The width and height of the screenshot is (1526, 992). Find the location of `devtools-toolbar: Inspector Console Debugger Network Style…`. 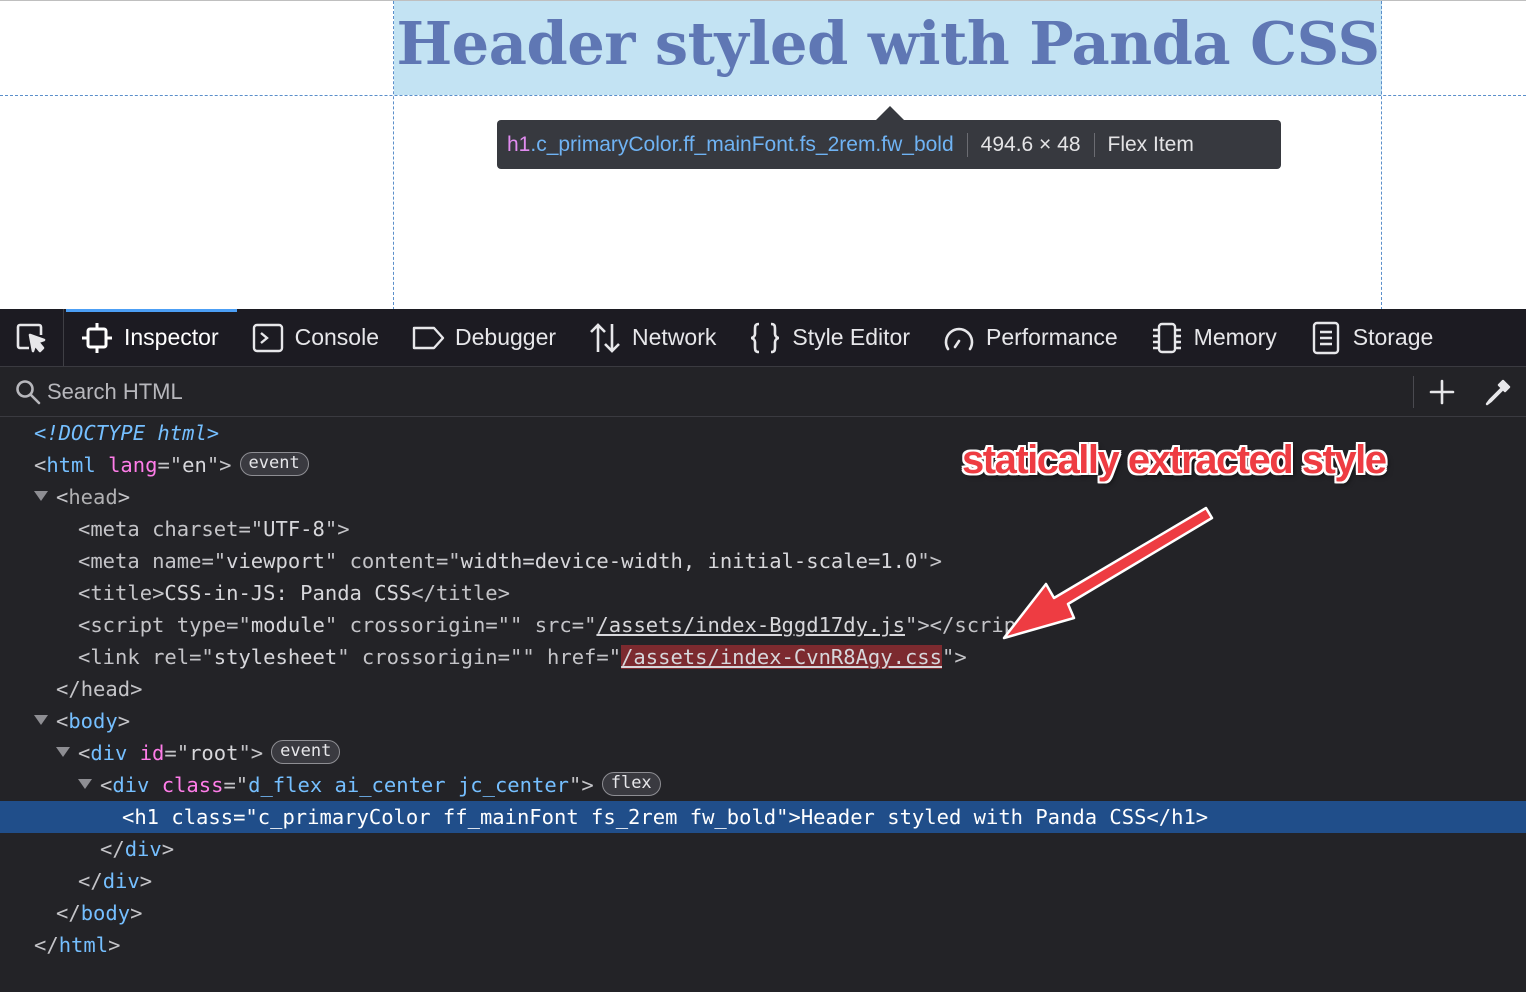

devtools-toolbar: Inspector Console Debugger Network Style… is located at coordinates (763, 338).